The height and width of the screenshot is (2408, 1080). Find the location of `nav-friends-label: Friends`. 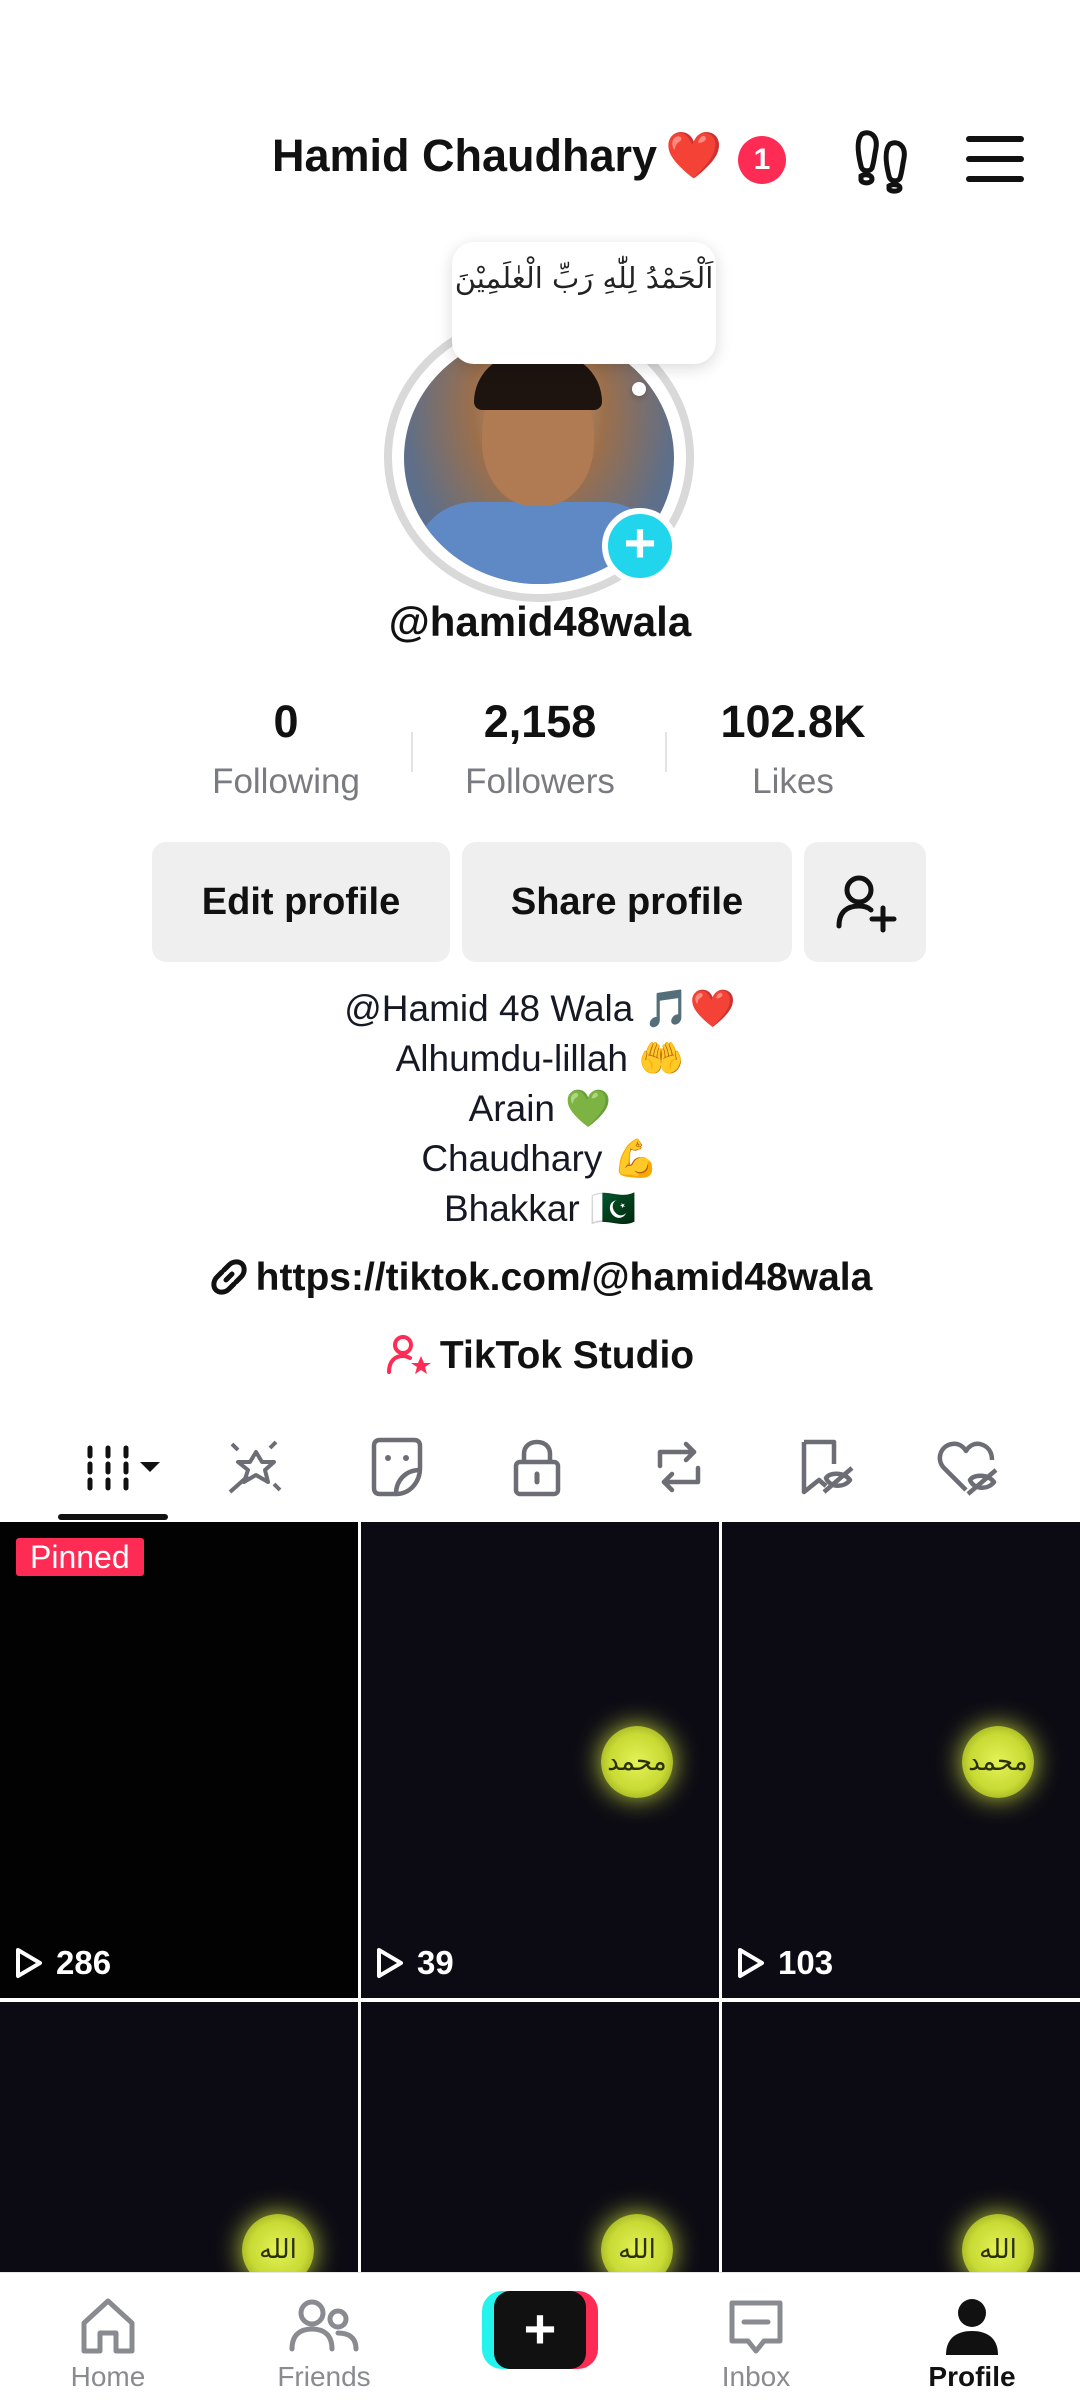

nav-friends-label: Friends is located at coordinates (324, 2376).